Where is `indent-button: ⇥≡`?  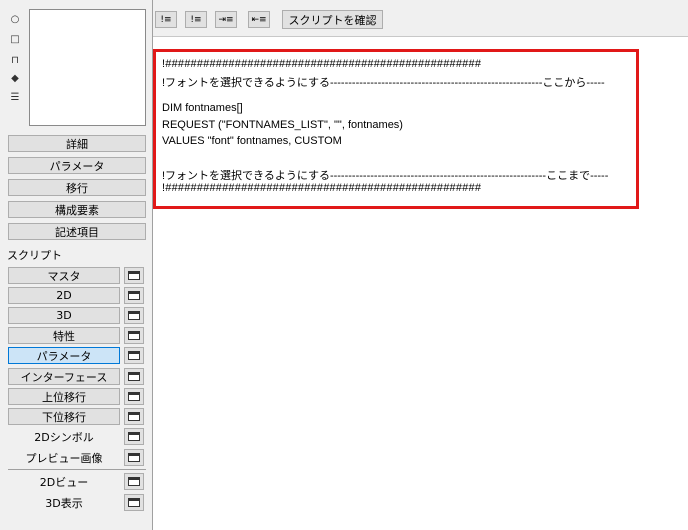 indent-button: ⇥≡ is located at coordinates (226, 19).